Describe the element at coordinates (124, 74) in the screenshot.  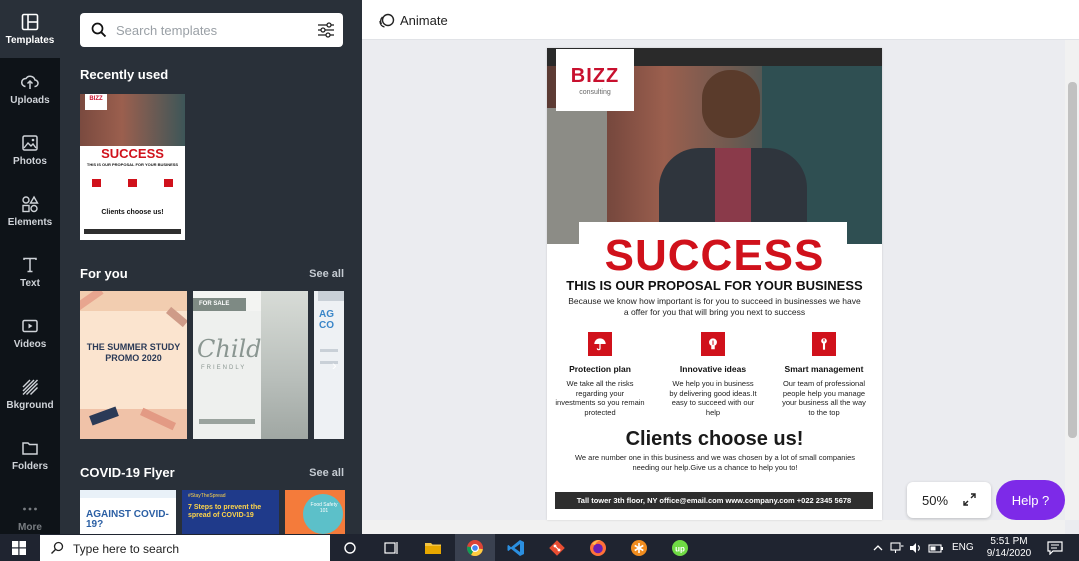
I see `recently-used-heading: Recently used` at that location.